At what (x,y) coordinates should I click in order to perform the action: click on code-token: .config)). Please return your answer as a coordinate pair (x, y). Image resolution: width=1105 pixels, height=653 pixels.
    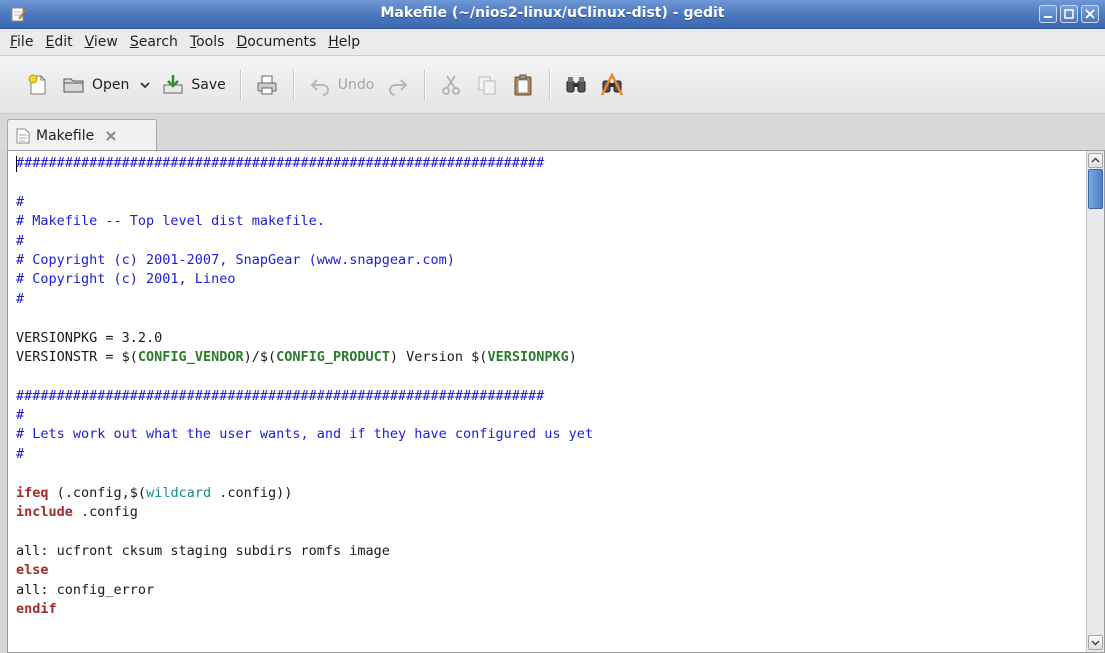
    Looking at the image, I should click on (252, 492).